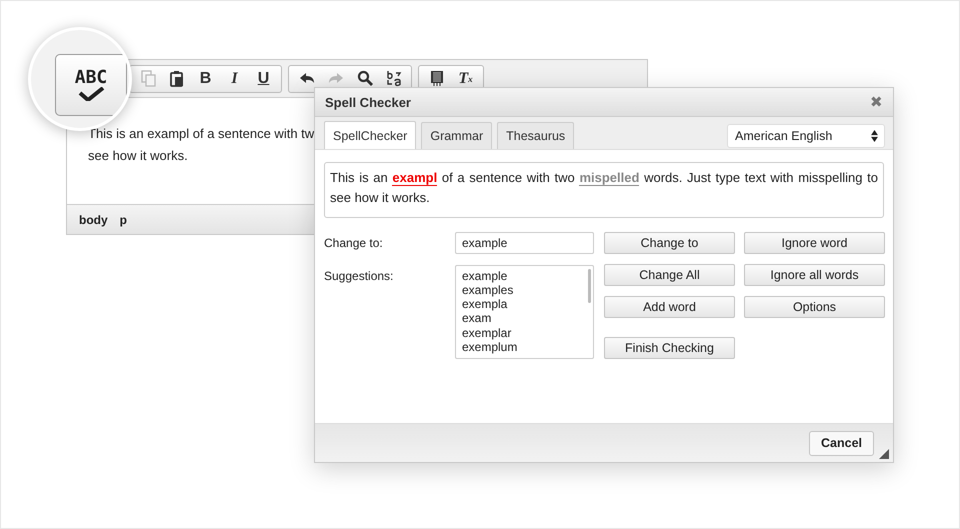 The height and width of the screenshot is (529, 960). What do you see at coordinates (456, 135) in the screenshot?
I see `tab: Grammar` at bounding box center [456, 135].